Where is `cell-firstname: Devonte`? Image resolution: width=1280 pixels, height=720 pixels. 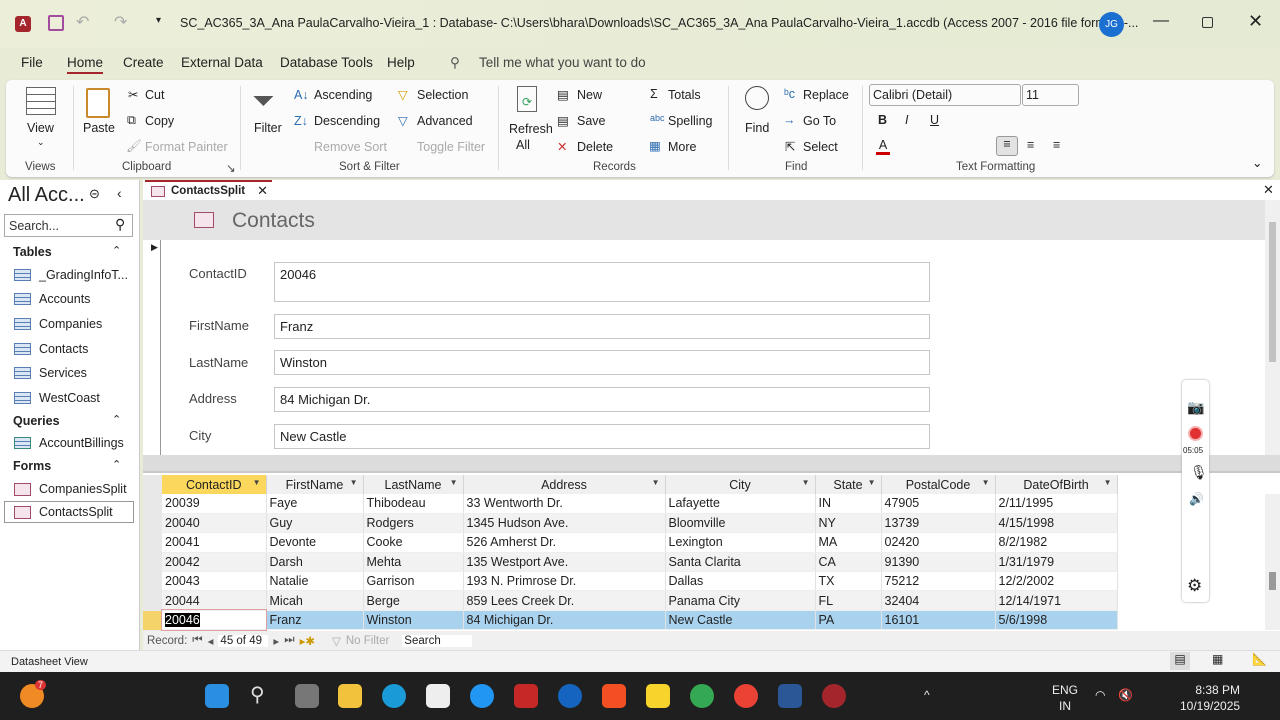
cell-firstname: Devonte is located at coordinates (315, 542).